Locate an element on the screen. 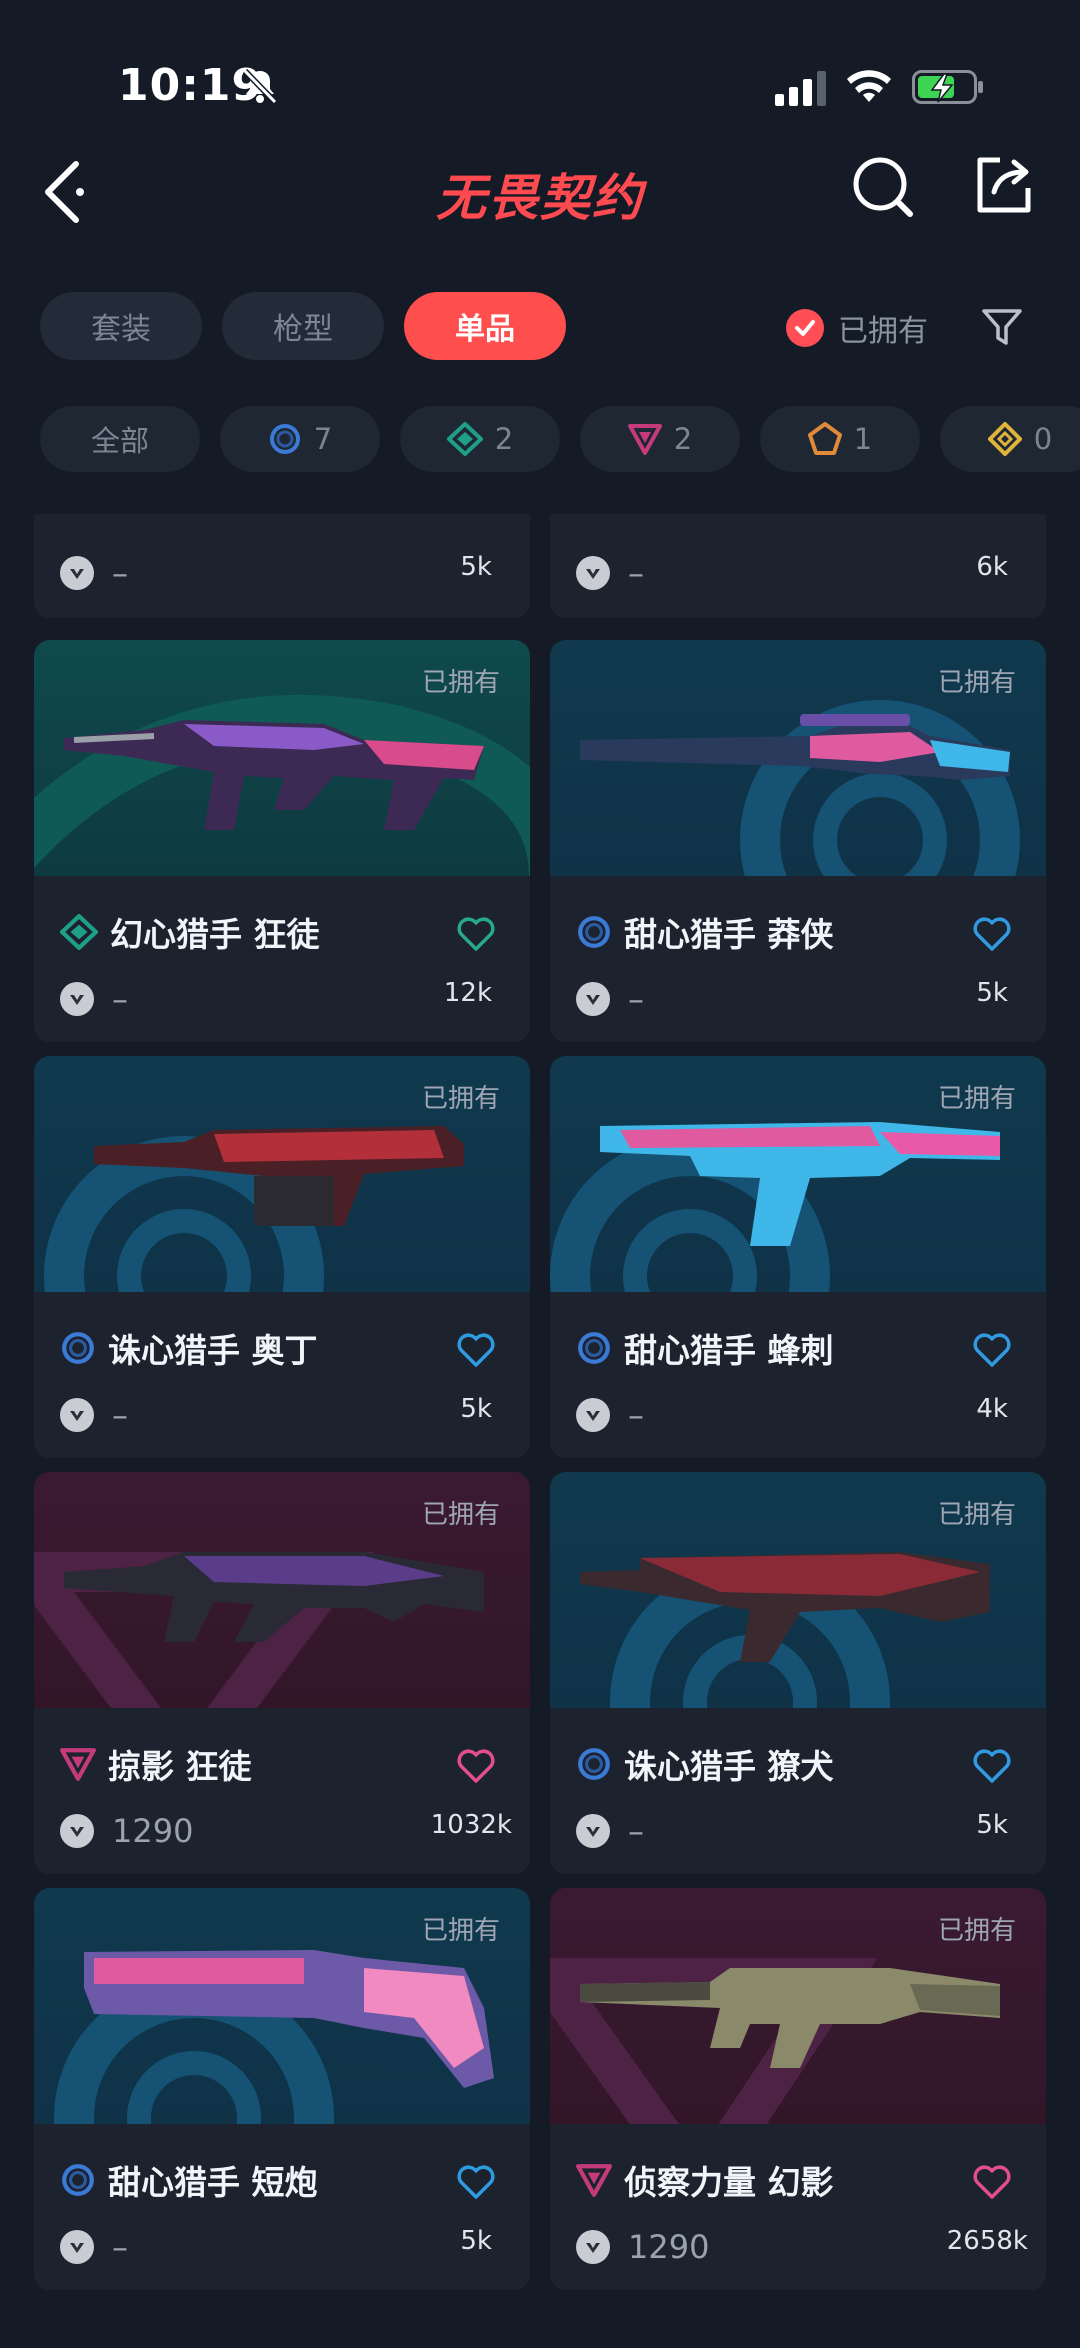  skin-card: 已拥有 甜心猎手 莽侠 – 5k is located at coordinates (798, 841).